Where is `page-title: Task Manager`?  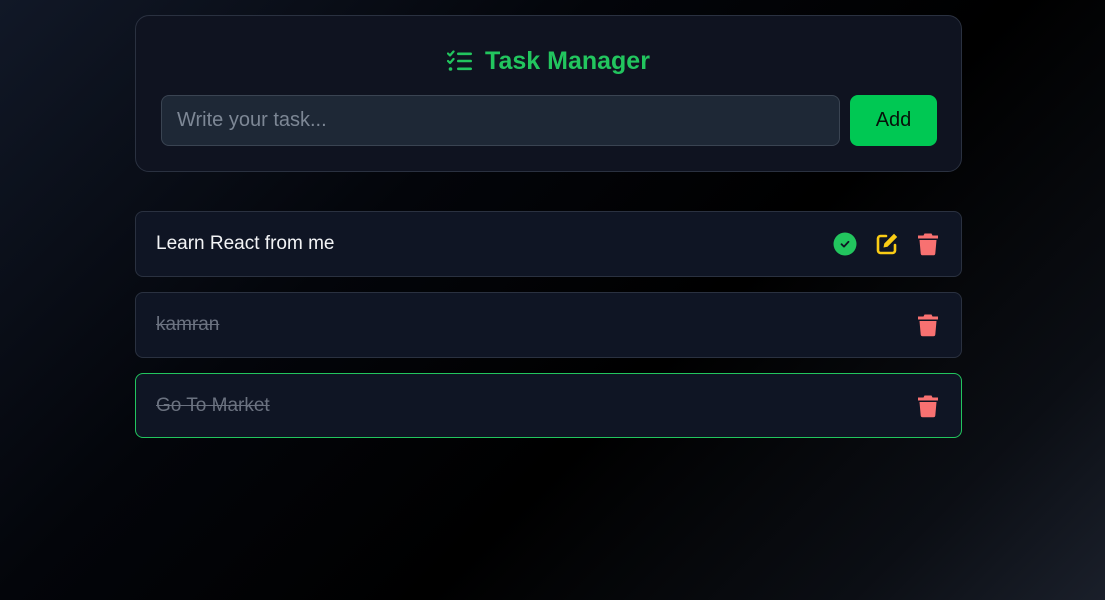
page-title: Task Manager is located at coordinates (548, 61).